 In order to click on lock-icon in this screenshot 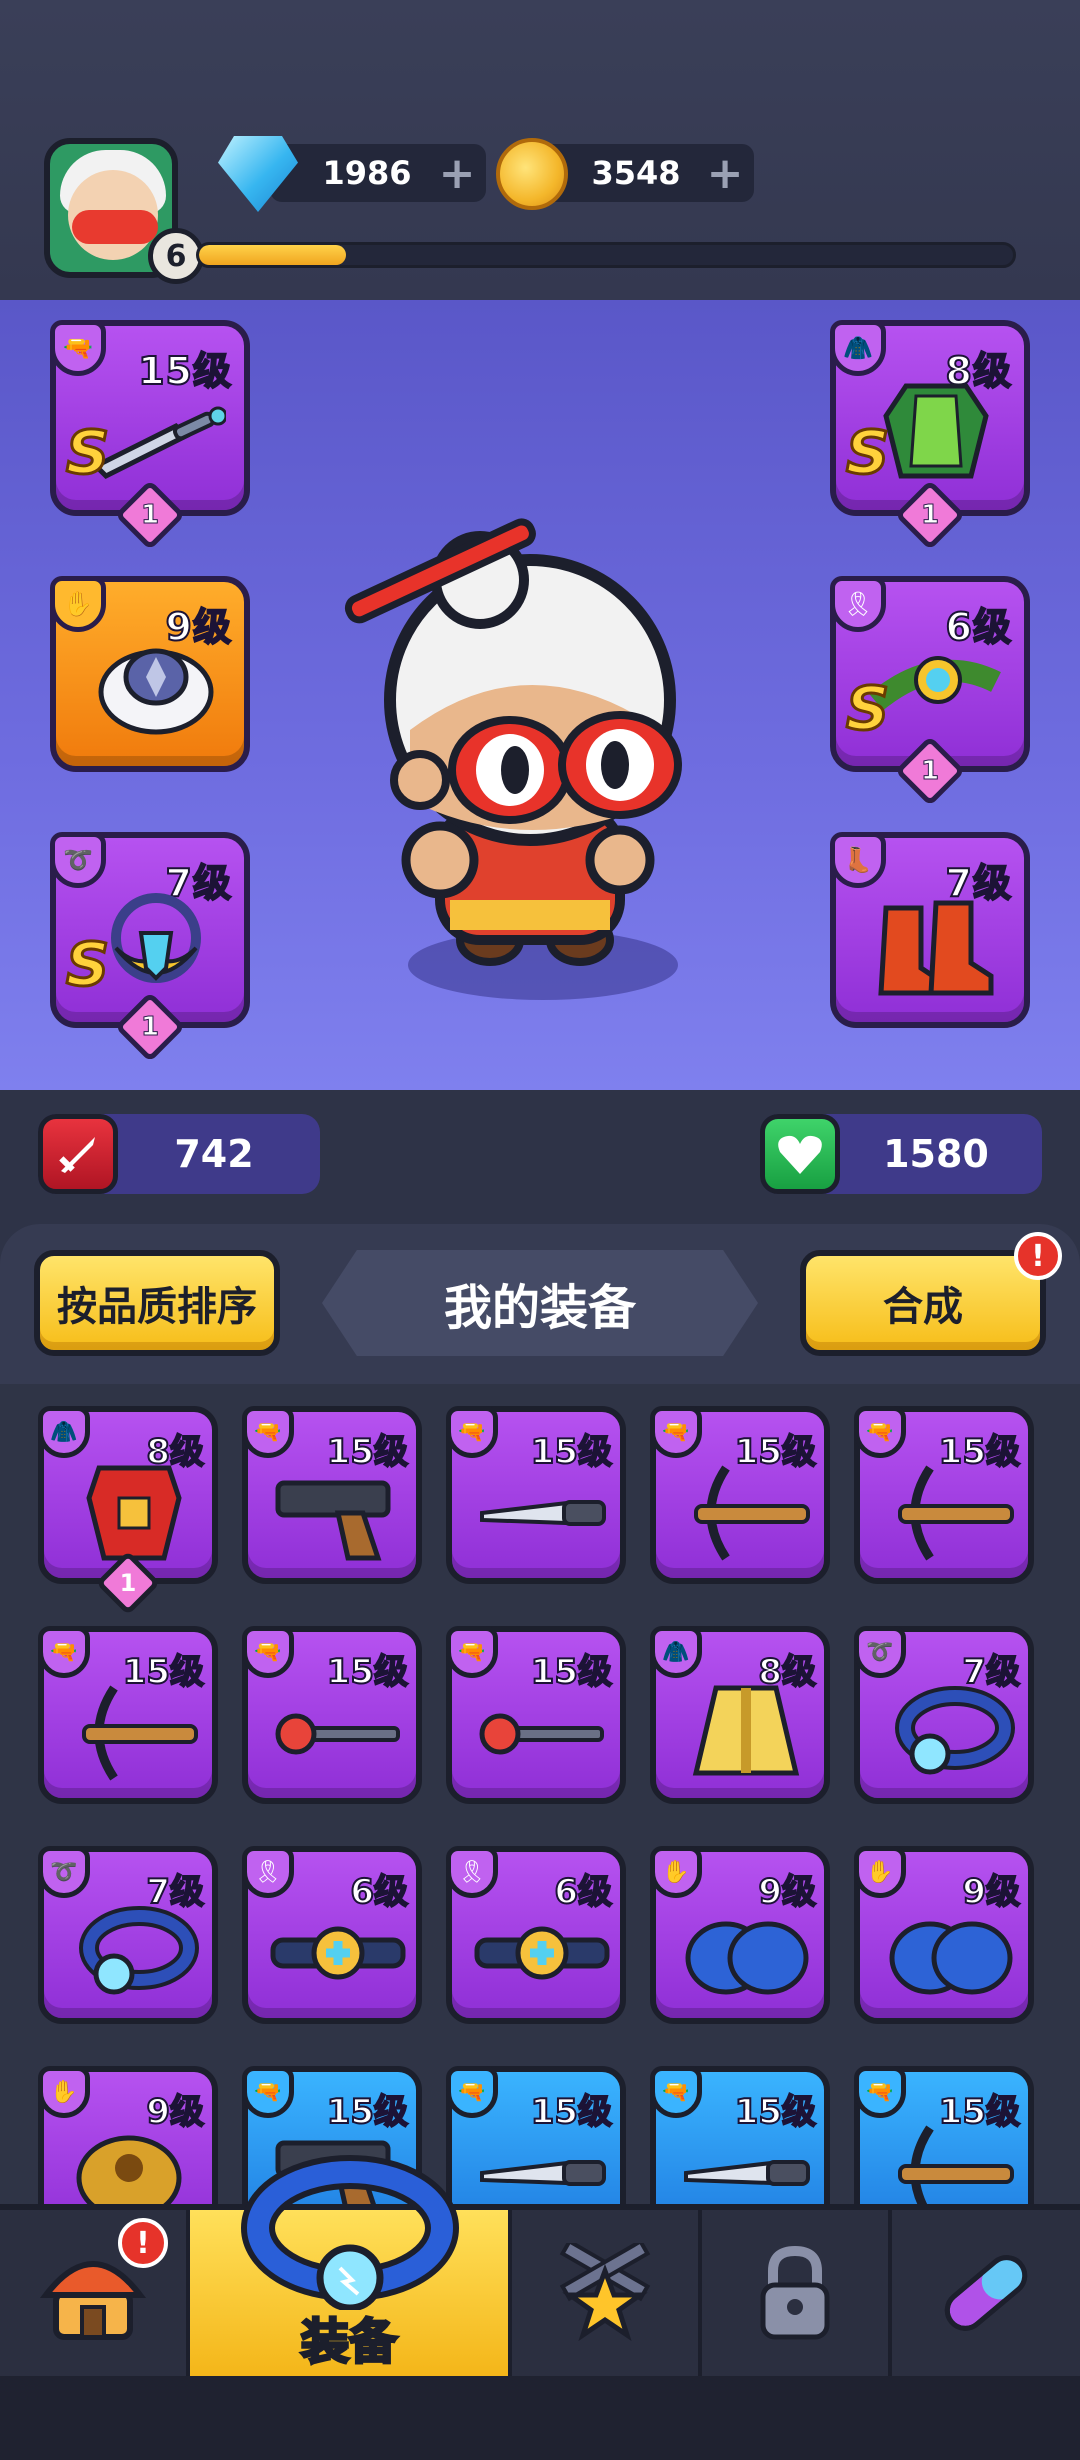, I will do `click(795, 2292)`.